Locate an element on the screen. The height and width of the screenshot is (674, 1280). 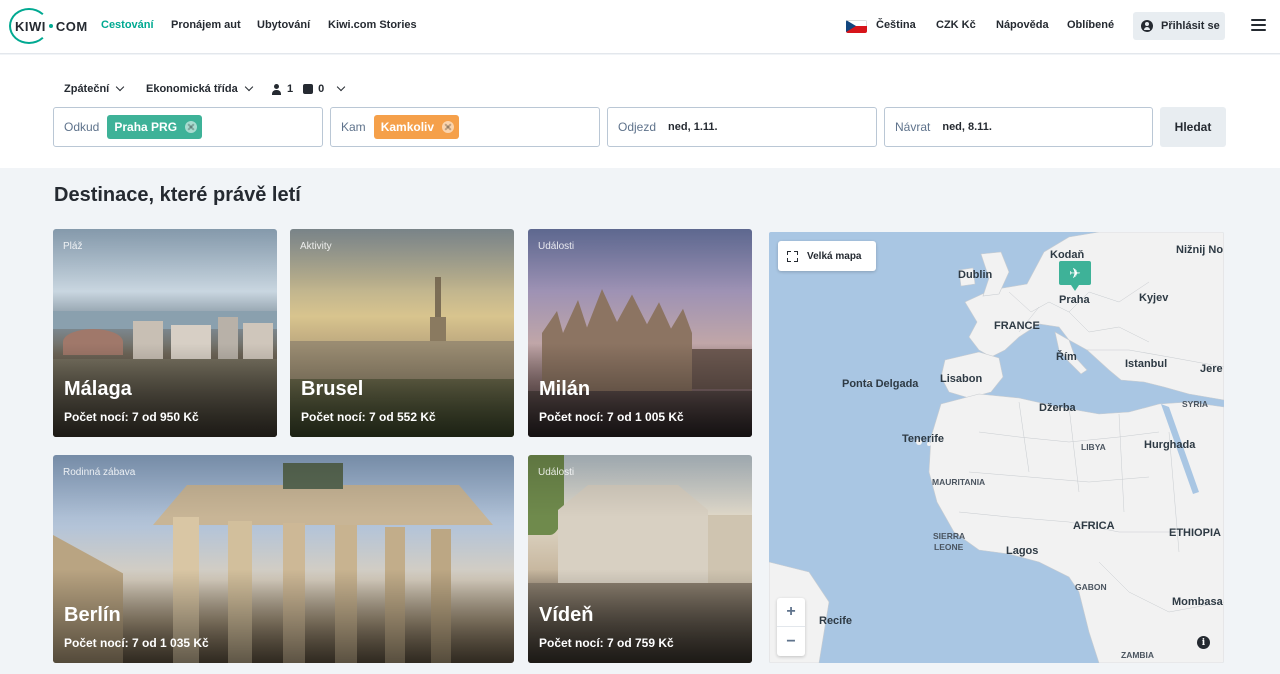
section-title: Destinace, které právě letí is located at coordinates (177, 195).